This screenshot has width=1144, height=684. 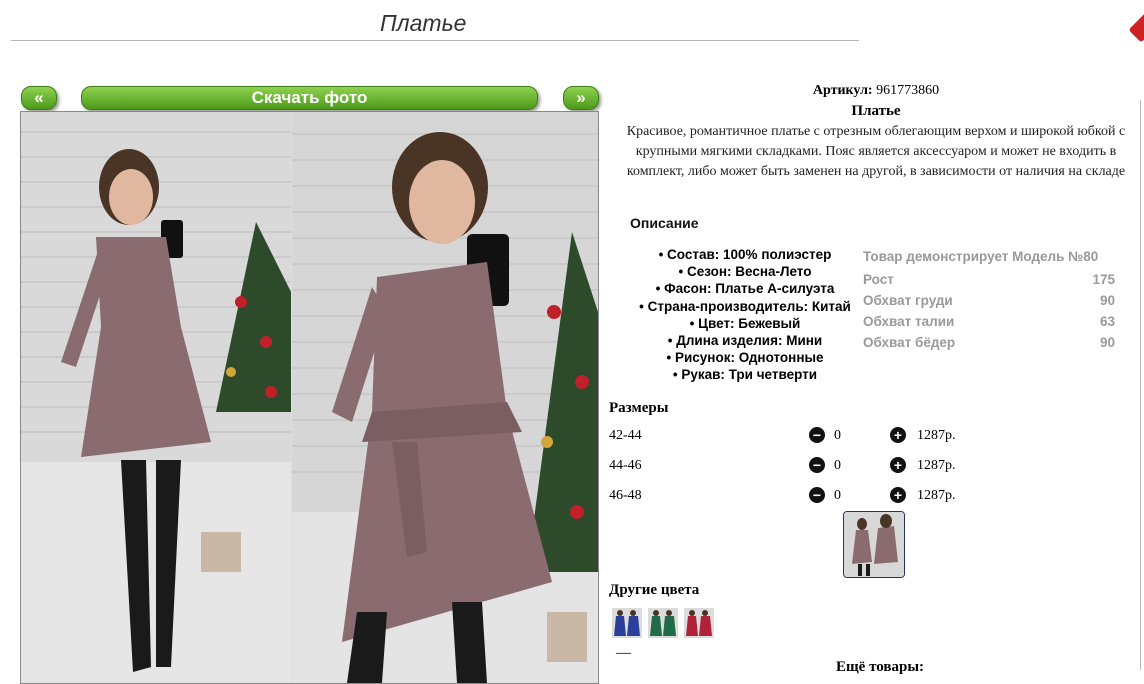 What do you see at coordinates (1136, 27) in the screenshot?
I see `corner-icon` at bounding box center [1136, 27].